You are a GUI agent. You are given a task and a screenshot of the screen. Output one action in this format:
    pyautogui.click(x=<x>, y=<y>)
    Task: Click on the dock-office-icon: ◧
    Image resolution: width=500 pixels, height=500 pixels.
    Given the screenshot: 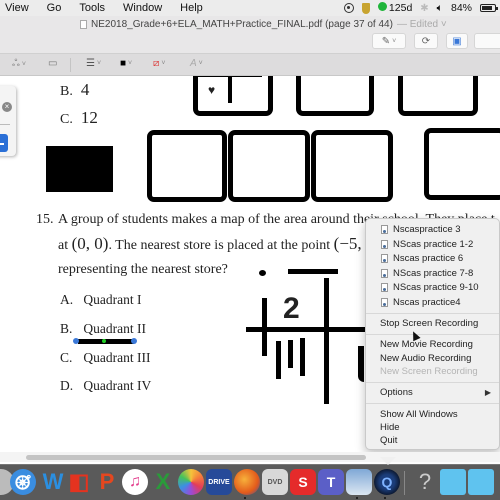 What is the action you would take?
    pyautogui.click(x=79, y=482)
    